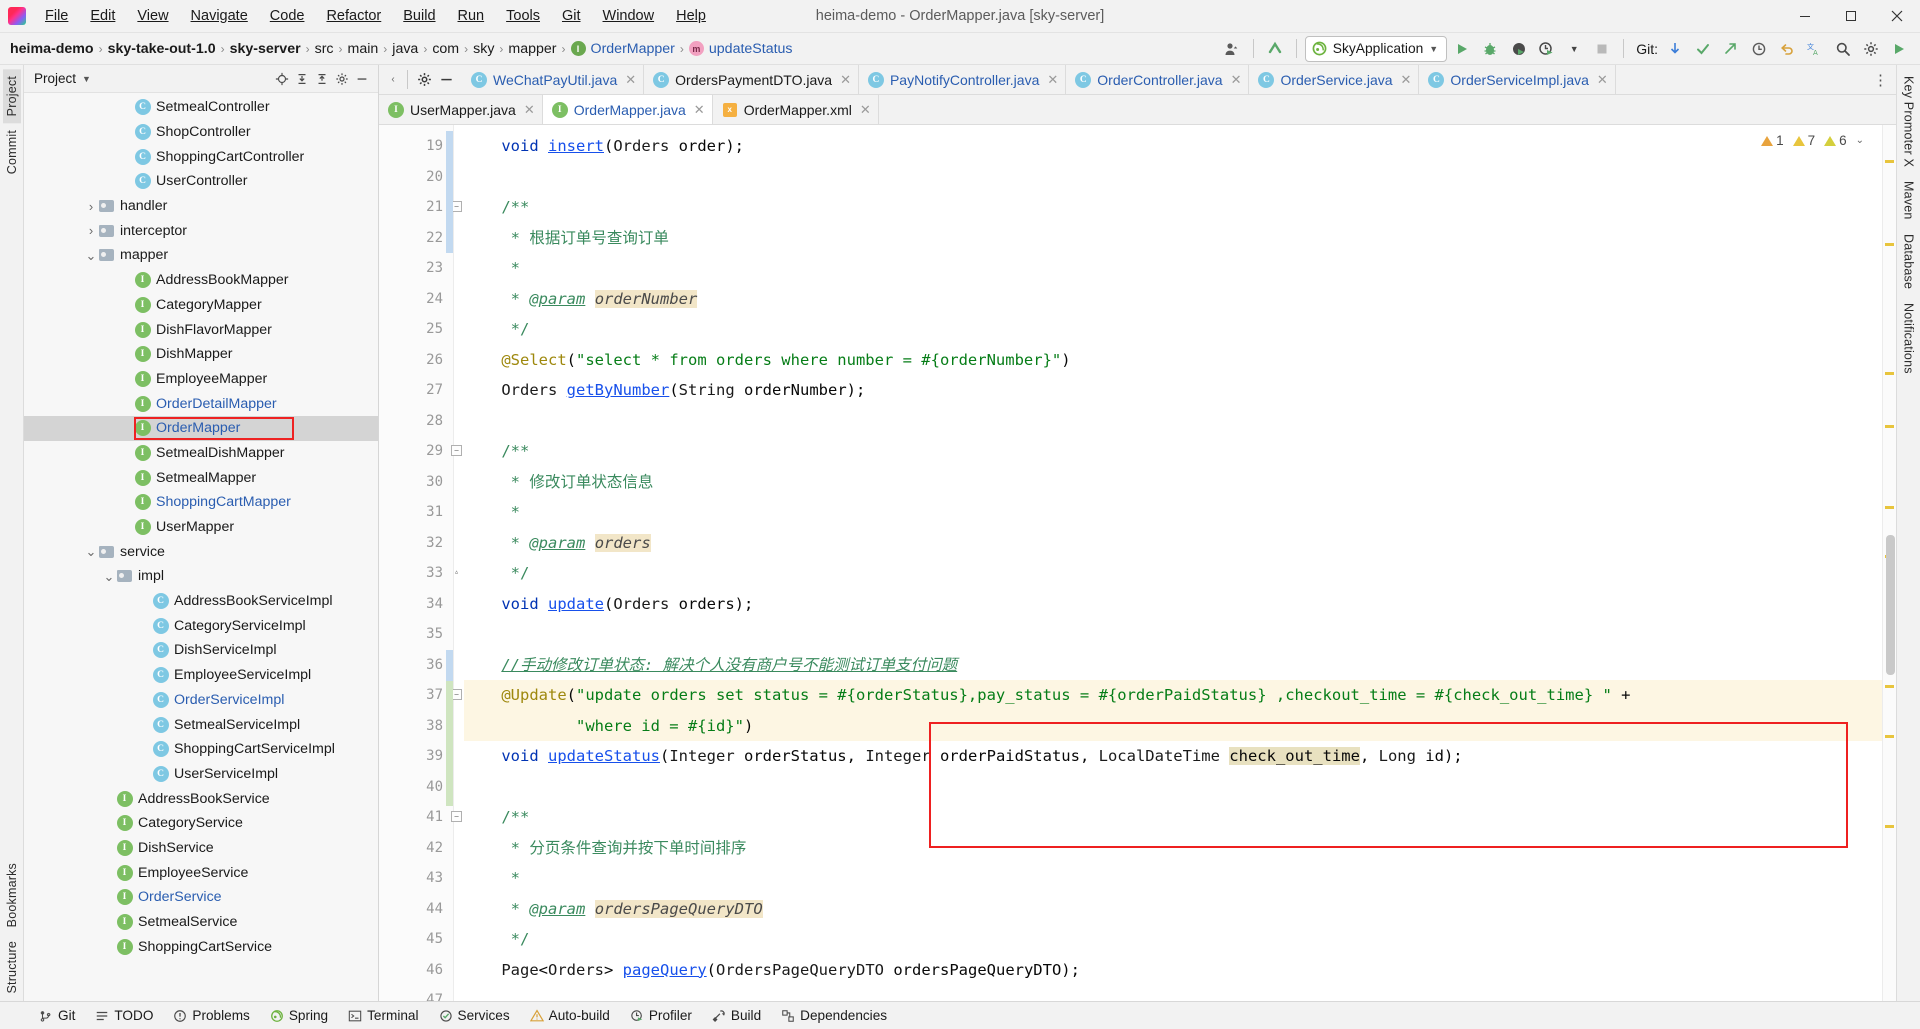 The image size is (1920, 1029). Describe the element at coordinates (152, 16) in the screenshot. I see `menu-view: View` at that location.